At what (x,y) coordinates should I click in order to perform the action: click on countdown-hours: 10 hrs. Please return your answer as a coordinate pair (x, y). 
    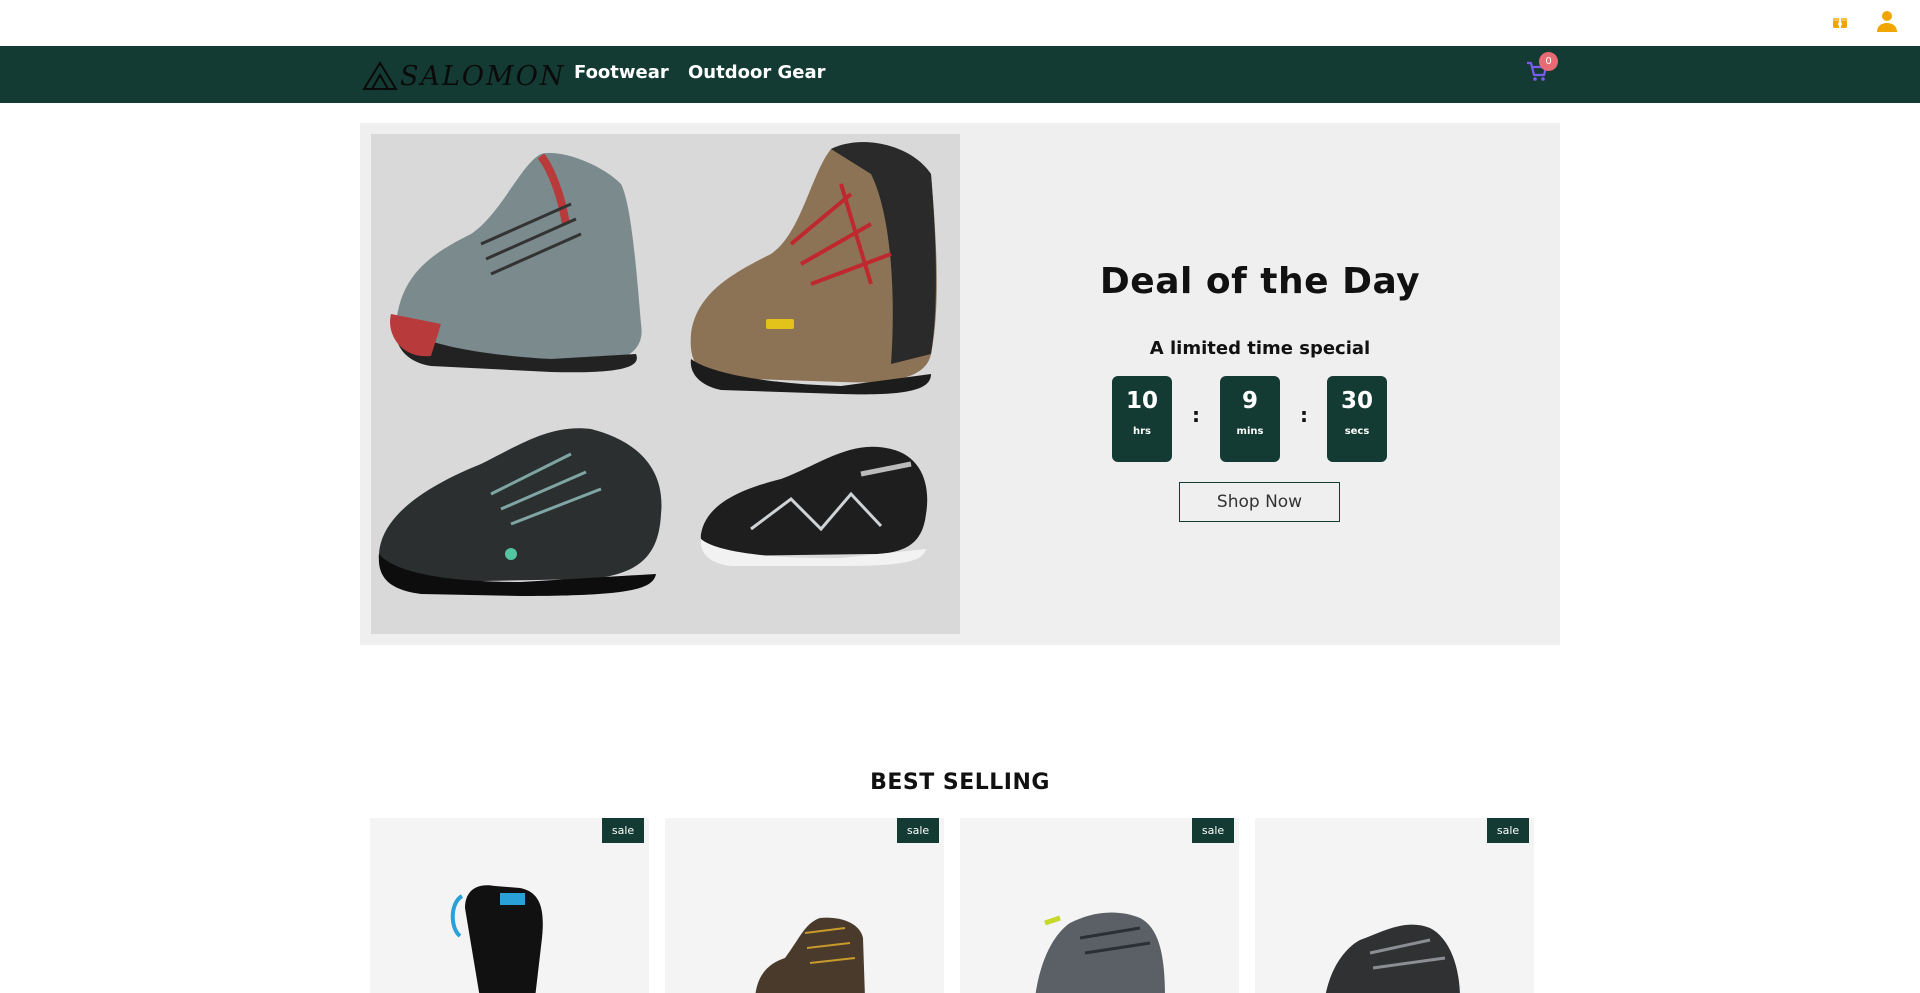
    Looking at the image, I should click on (1142, 419).